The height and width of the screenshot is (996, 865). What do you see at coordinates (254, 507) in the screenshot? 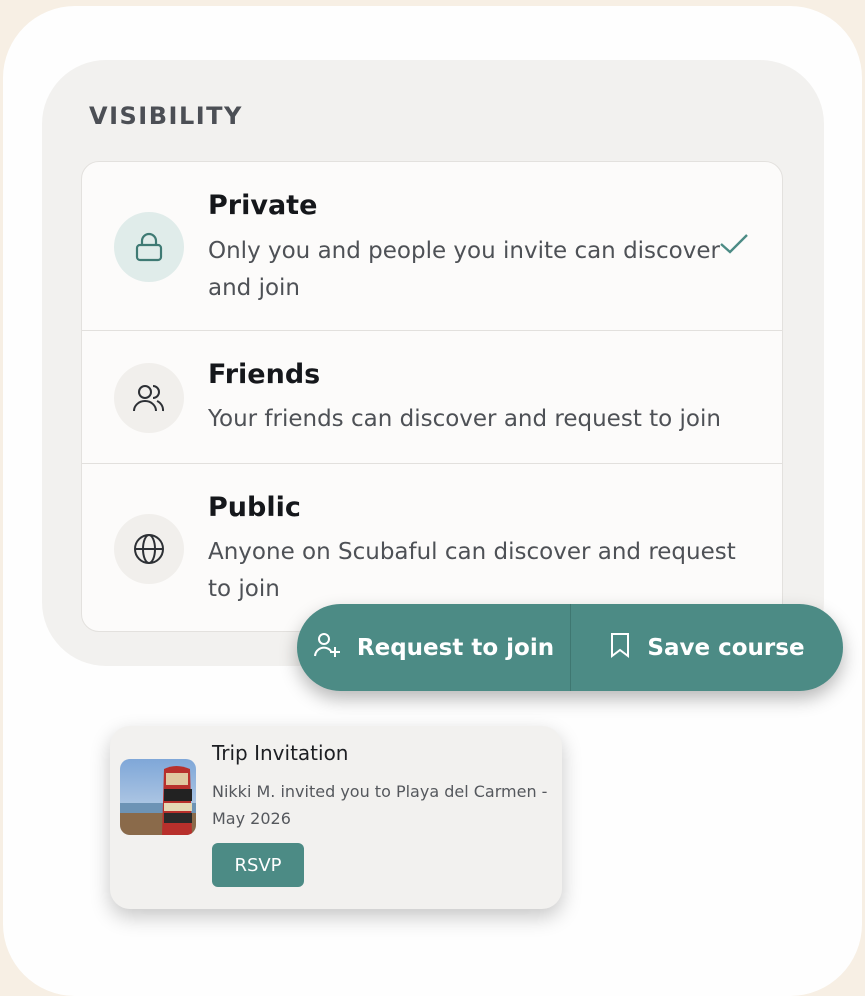
I see `option-title: Public` at bounding box center [254, 507].